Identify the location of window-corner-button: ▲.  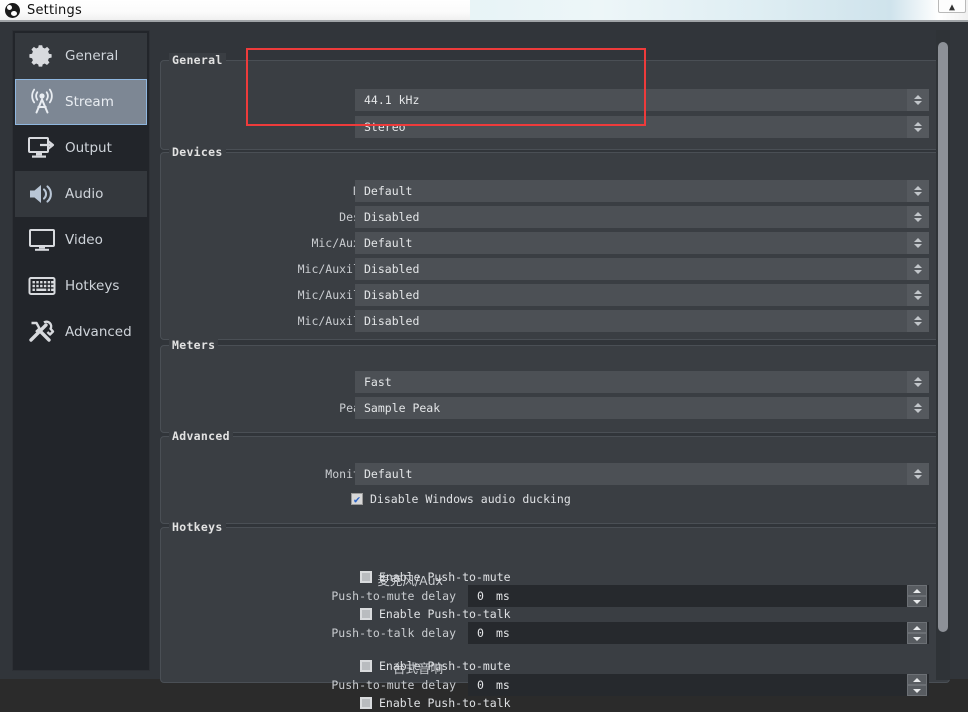
(952, 6).